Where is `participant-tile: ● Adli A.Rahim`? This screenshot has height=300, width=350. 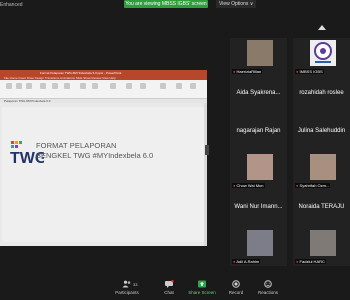
participant-tile: ● Adli A.Rahim is located at coordinates (258, 247).